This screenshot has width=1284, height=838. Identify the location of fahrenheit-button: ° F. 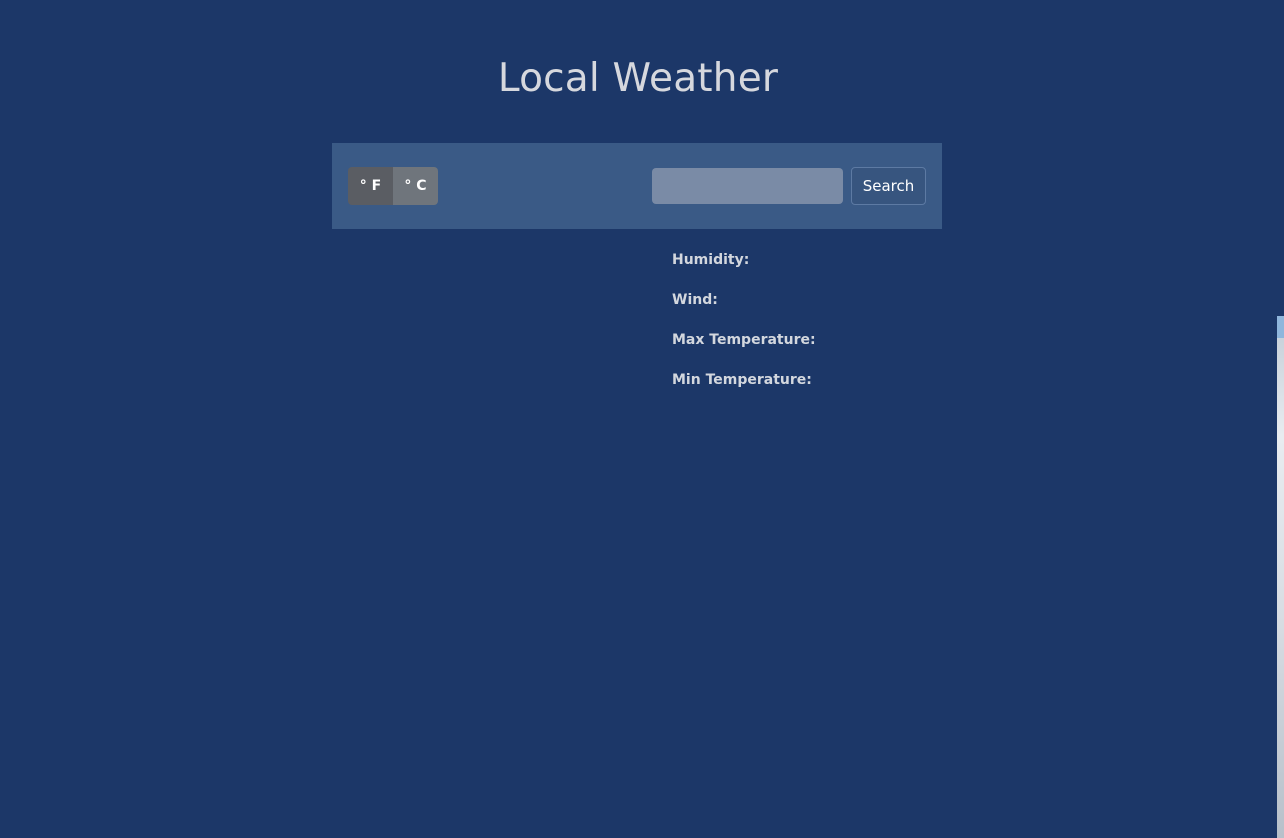
(370, 186).